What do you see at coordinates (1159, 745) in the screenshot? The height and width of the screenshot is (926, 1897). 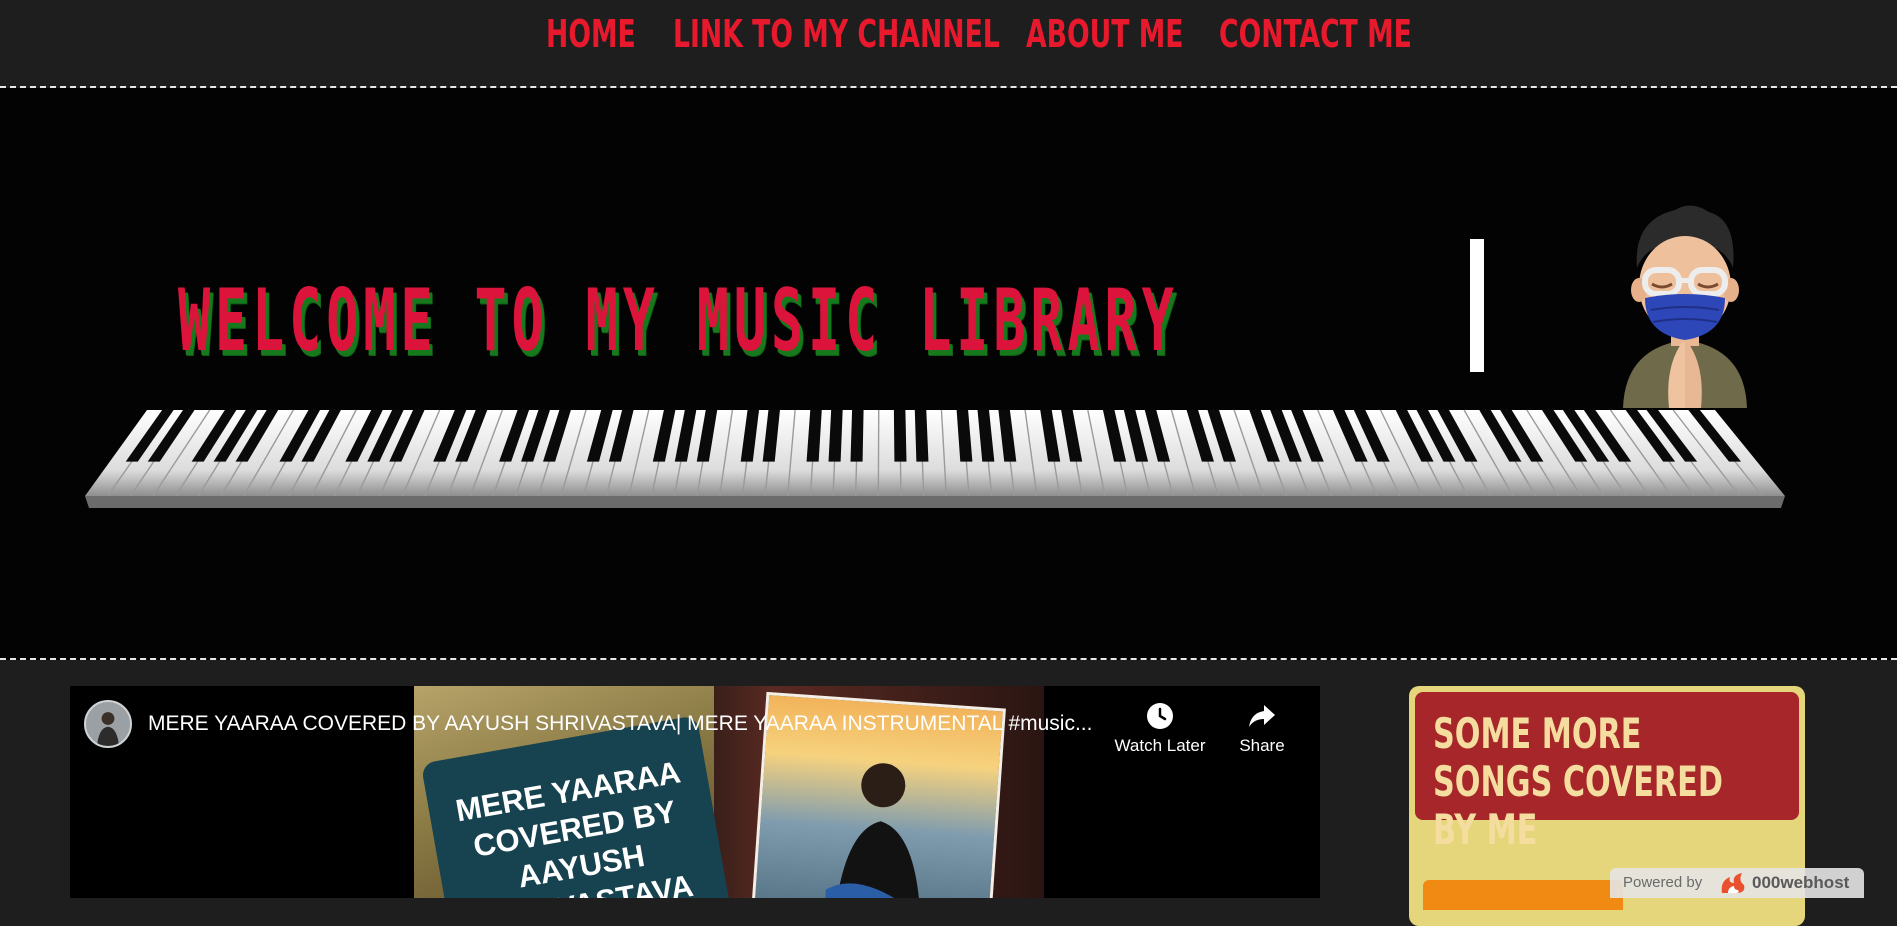 I see `watch-later-label: Watch Later` at bounding box center [1159, 745].